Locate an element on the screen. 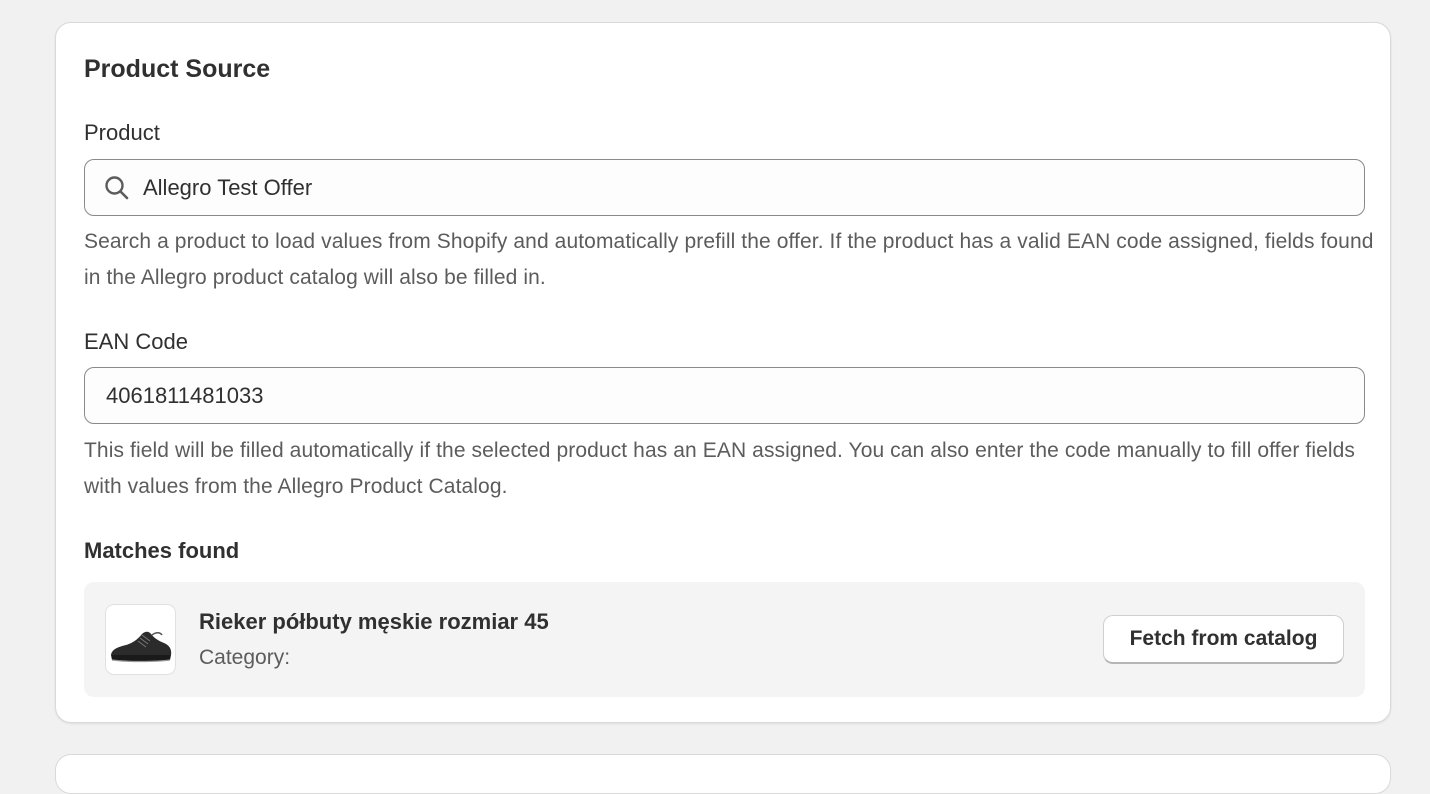 The image size is (1430, 794). card-title: Product Source is located at coordinates (177, 69).